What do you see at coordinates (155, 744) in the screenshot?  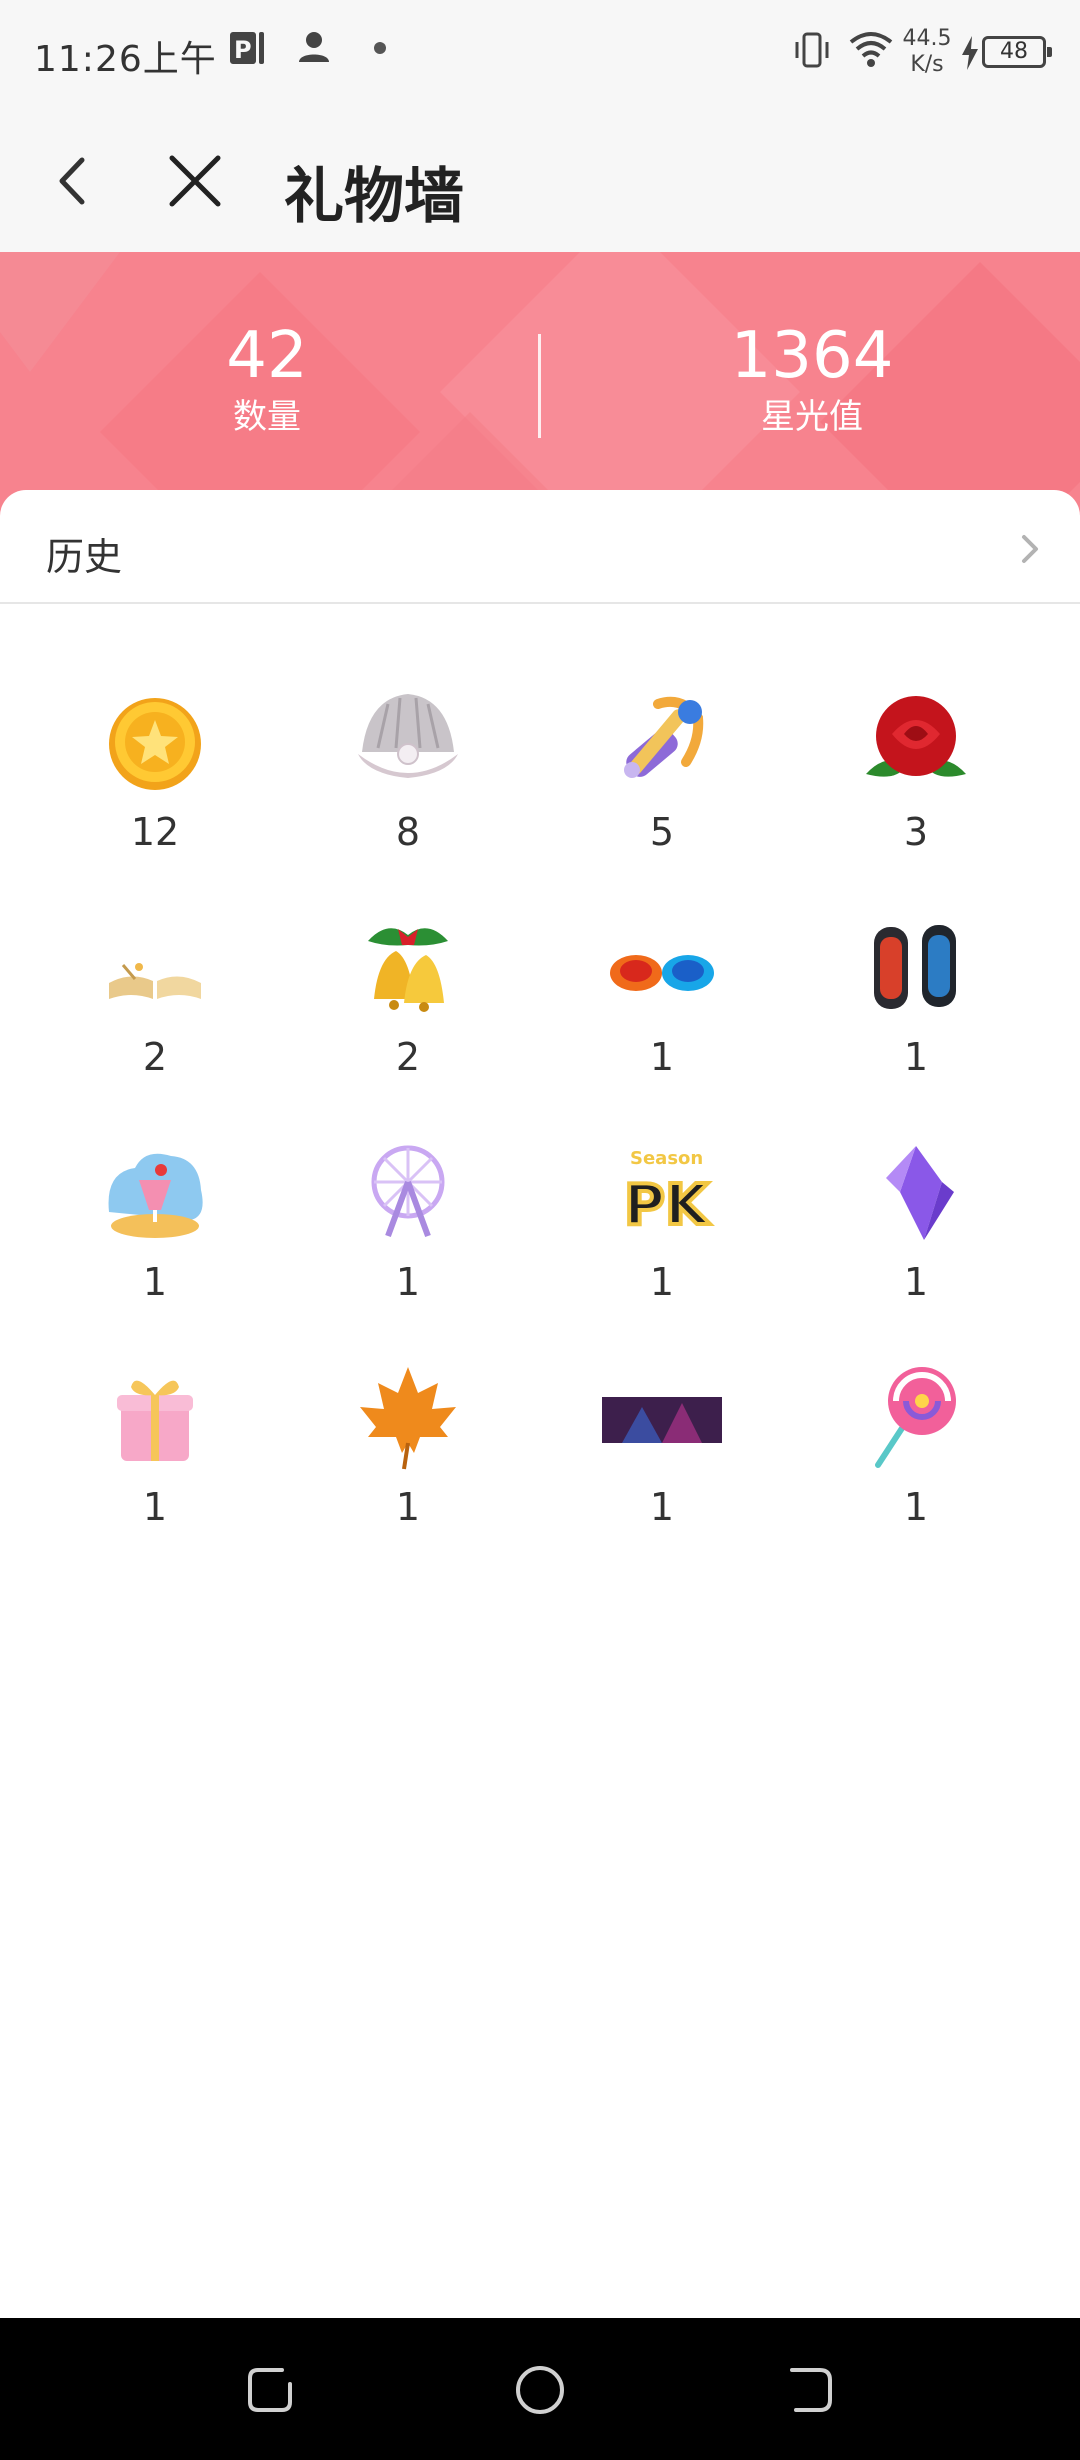 I see `gold-star-coin-icon` at bounding box center [155, 744].